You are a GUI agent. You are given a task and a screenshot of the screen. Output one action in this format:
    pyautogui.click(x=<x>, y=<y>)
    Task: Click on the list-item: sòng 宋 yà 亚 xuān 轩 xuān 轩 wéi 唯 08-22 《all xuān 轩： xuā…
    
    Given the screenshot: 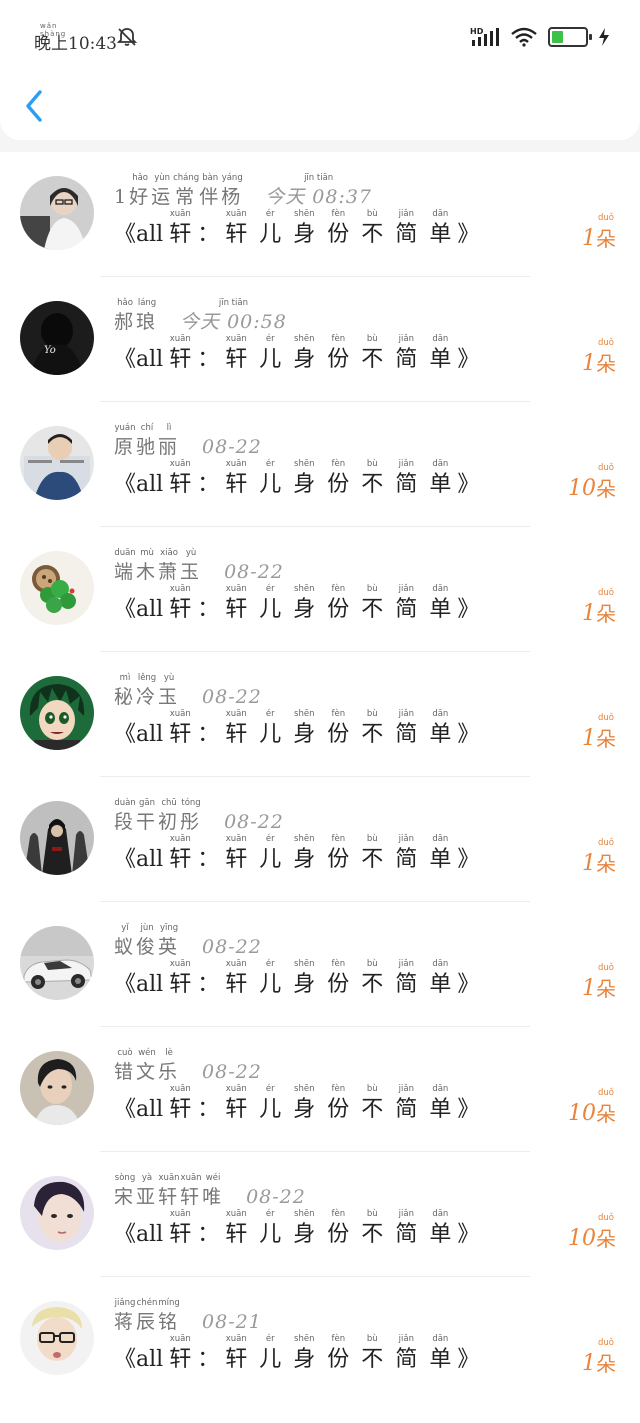 What is the action you would take?
    pyautogui.click(x=320, y=1214)
    